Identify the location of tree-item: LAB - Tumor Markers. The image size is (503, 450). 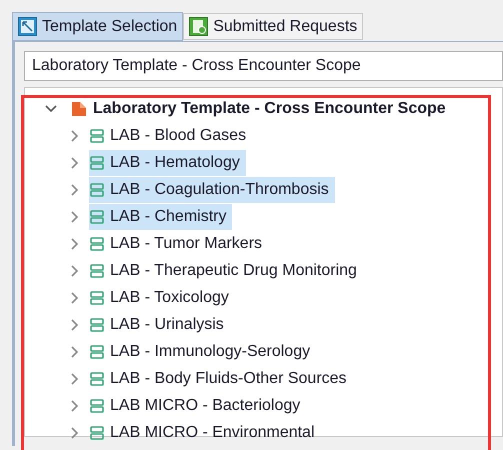
(178, 243).